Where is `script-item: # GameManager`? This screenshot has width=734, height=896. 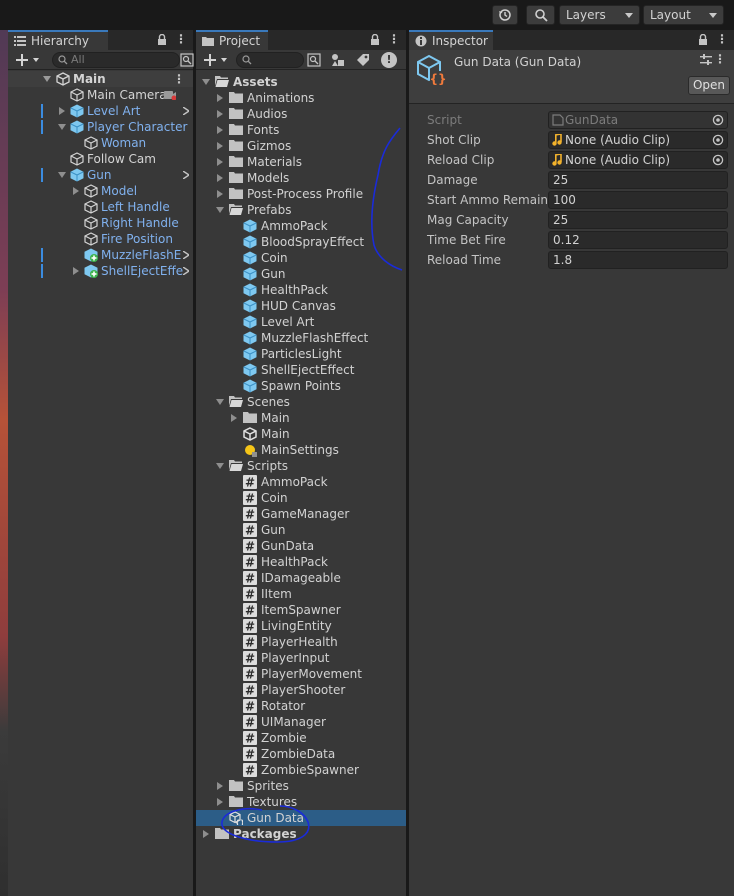 script-item: # GameManager is located at coordinates (301, 514).